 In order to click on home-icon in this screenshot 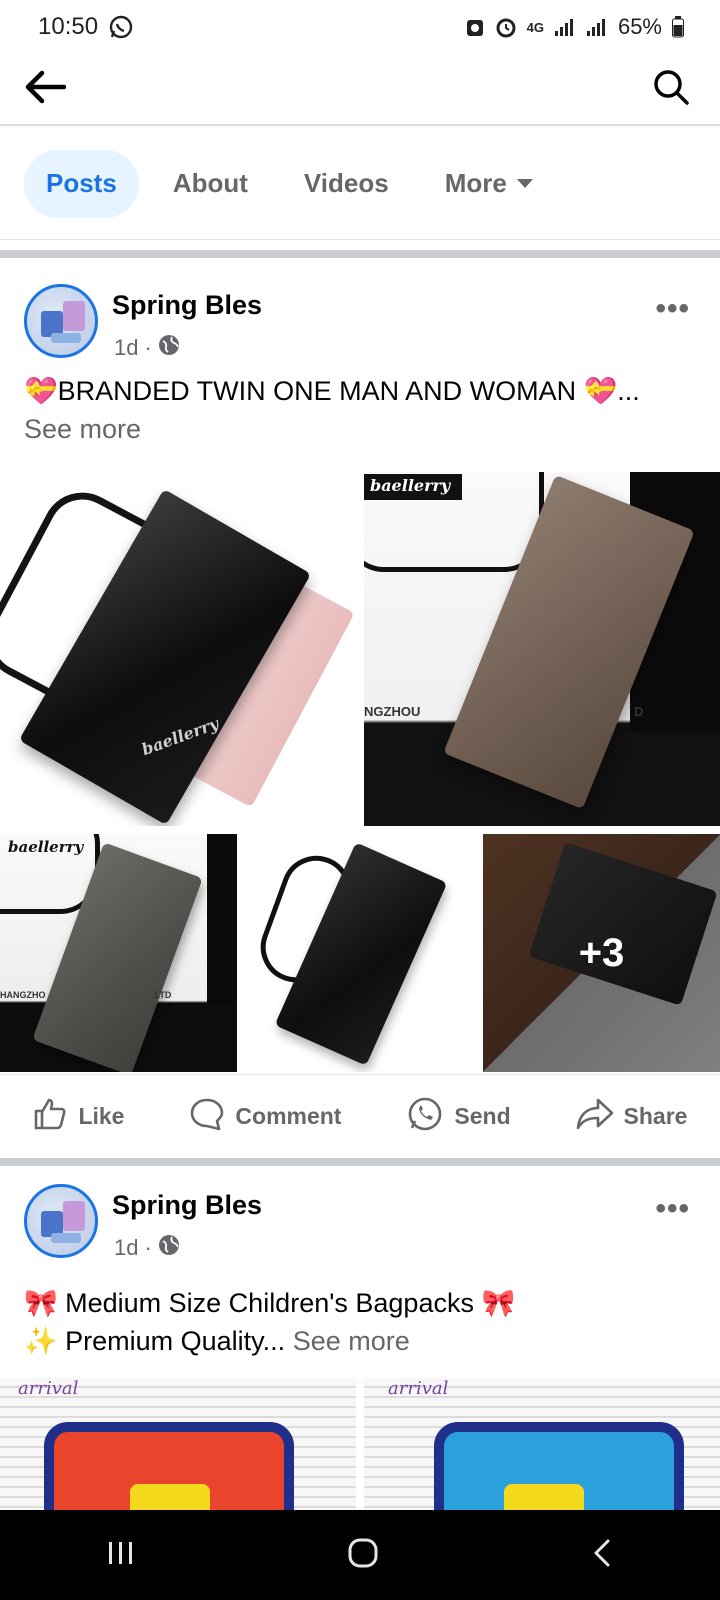, I will do `click(363, 1555)`.